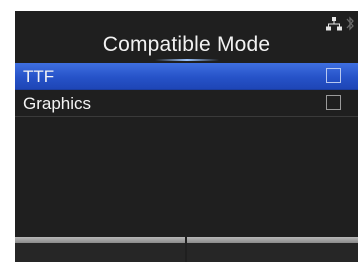 The width and height of the screenshot is (358, 262). I want to click on list-item-label: TTF, so click(39, 76).